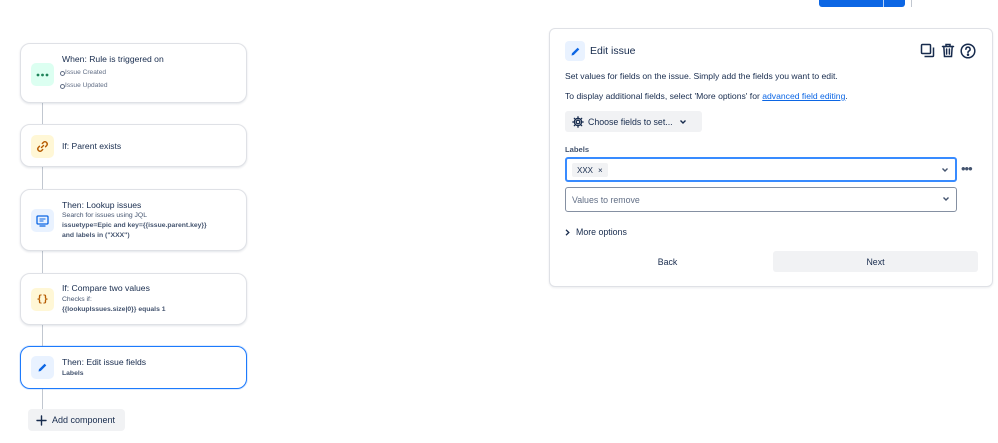  I want to click on trigger-event: Issue Updated, so click(84, 85).